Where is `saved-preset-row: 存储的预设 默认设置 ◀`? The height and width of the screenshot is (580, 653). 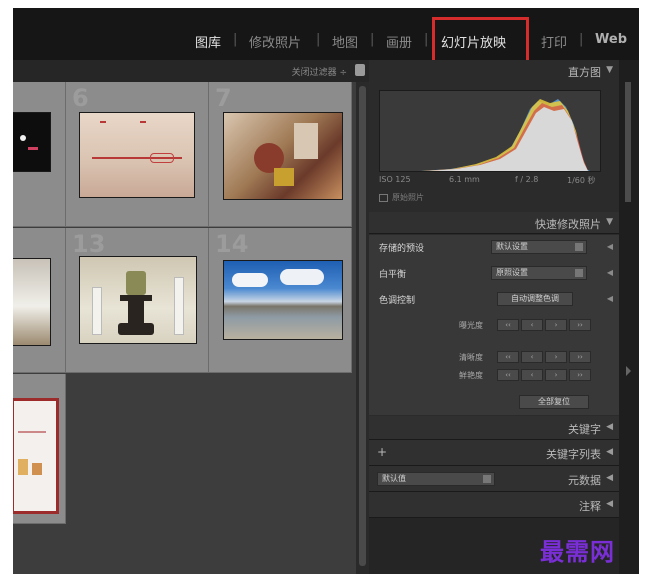 saved-preset-row: 存储的预设 默认设置 ◀ is located at coordinates (494, 248).